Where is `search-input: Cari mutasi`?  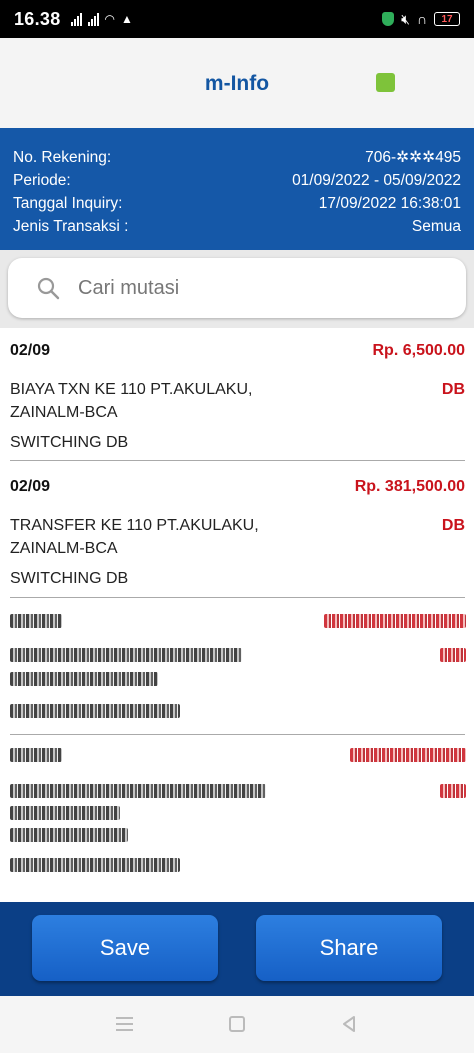 search-input: Cari mutasi is located at coordinates (237, 288).